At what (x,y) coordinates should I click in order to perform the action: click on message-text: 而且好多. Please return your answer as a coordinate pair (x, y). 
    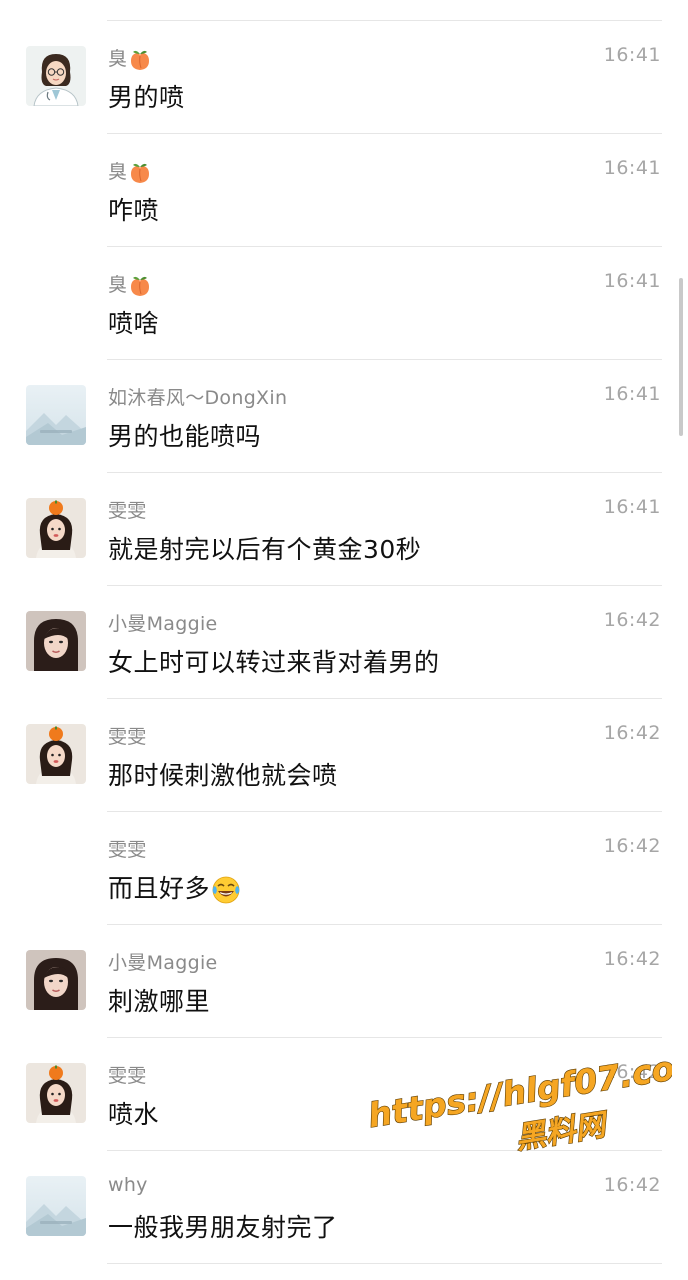
    Looking at the image, I should click on (175, 887).